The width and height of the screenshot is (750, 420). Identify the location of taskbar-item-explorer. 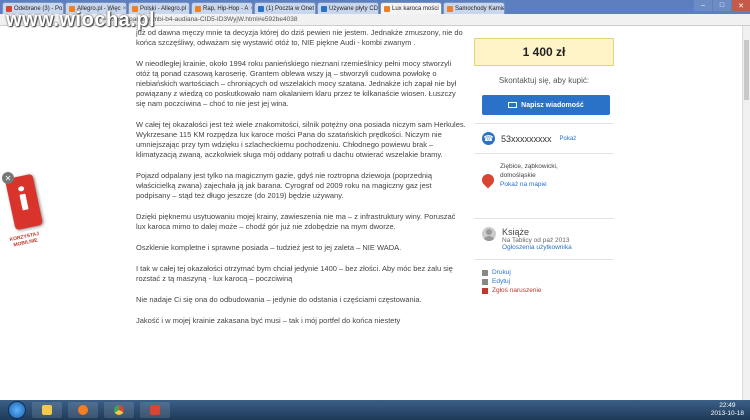
(47, 410).